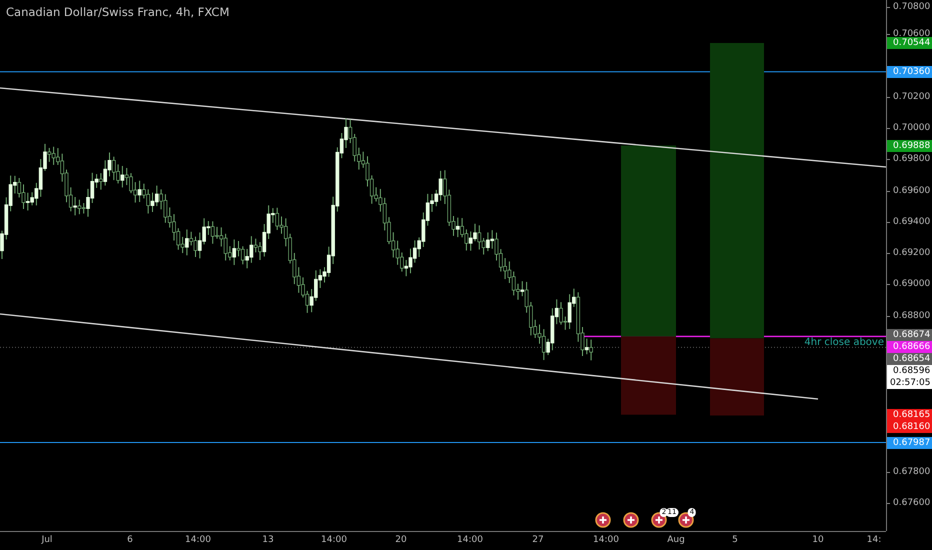  I want to click on price-label: 0.67600, so click(908, 503).